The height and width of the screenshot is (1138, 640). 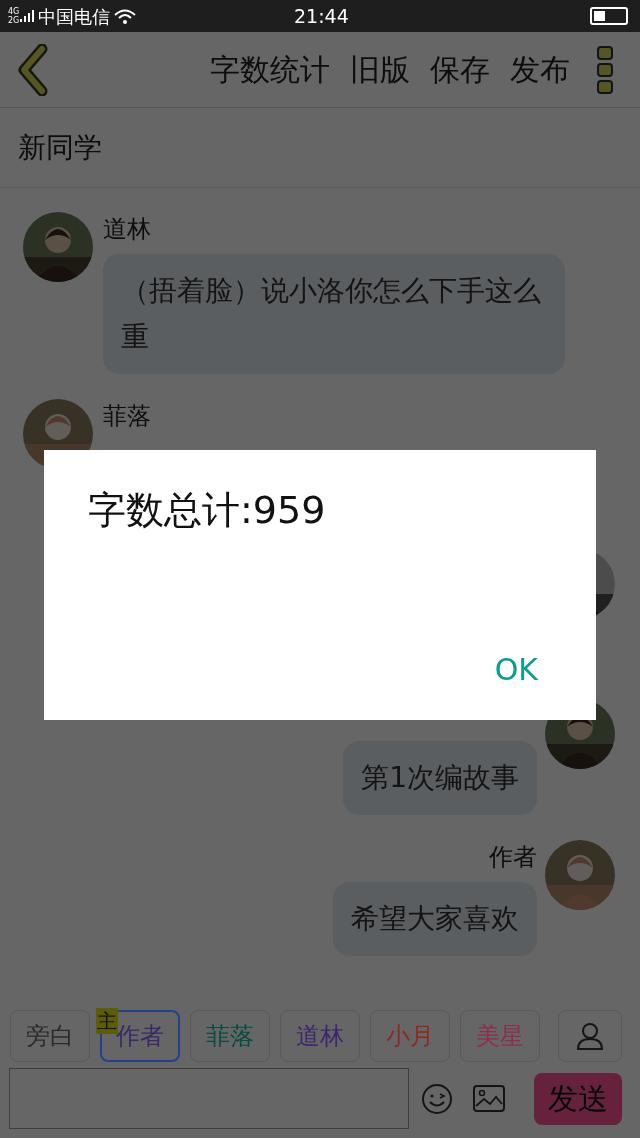 What do you see at coordinates (127, 229) in the screenshot?
I see `sender-name: 道林` at bounding box center [127, 229].